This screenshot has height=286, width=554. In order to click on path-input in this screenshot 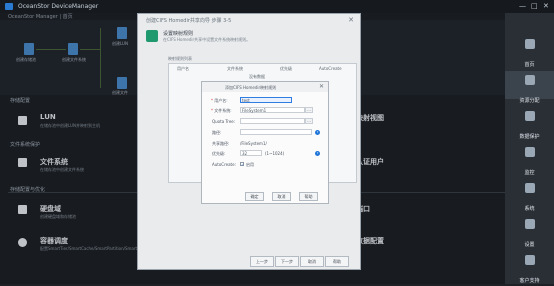, I will do `click(276, 132)`.